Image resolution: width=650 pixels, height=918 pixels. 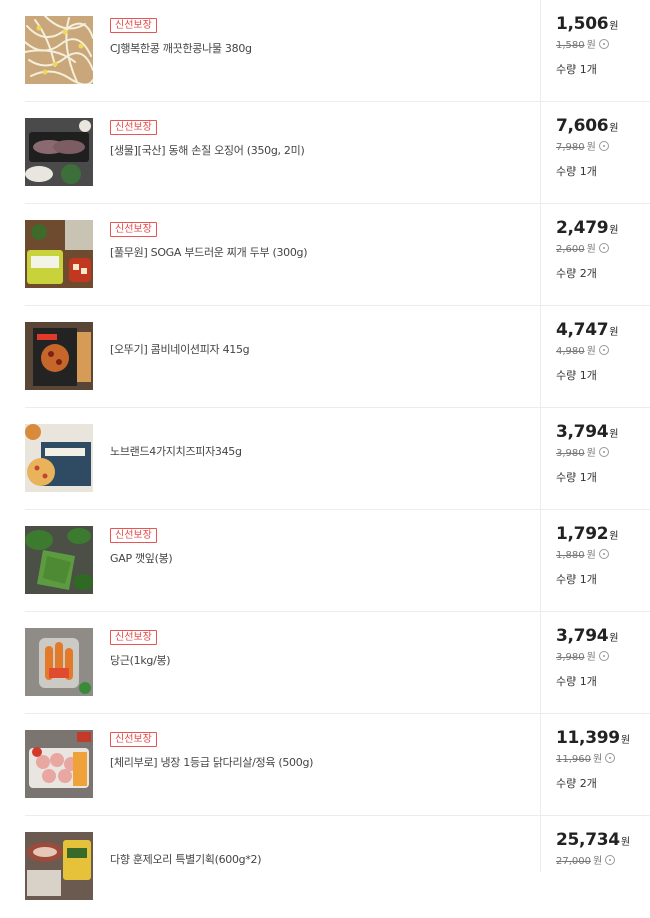 I want to click on product-image-perilla-leaves, so click(x=59, y=560).